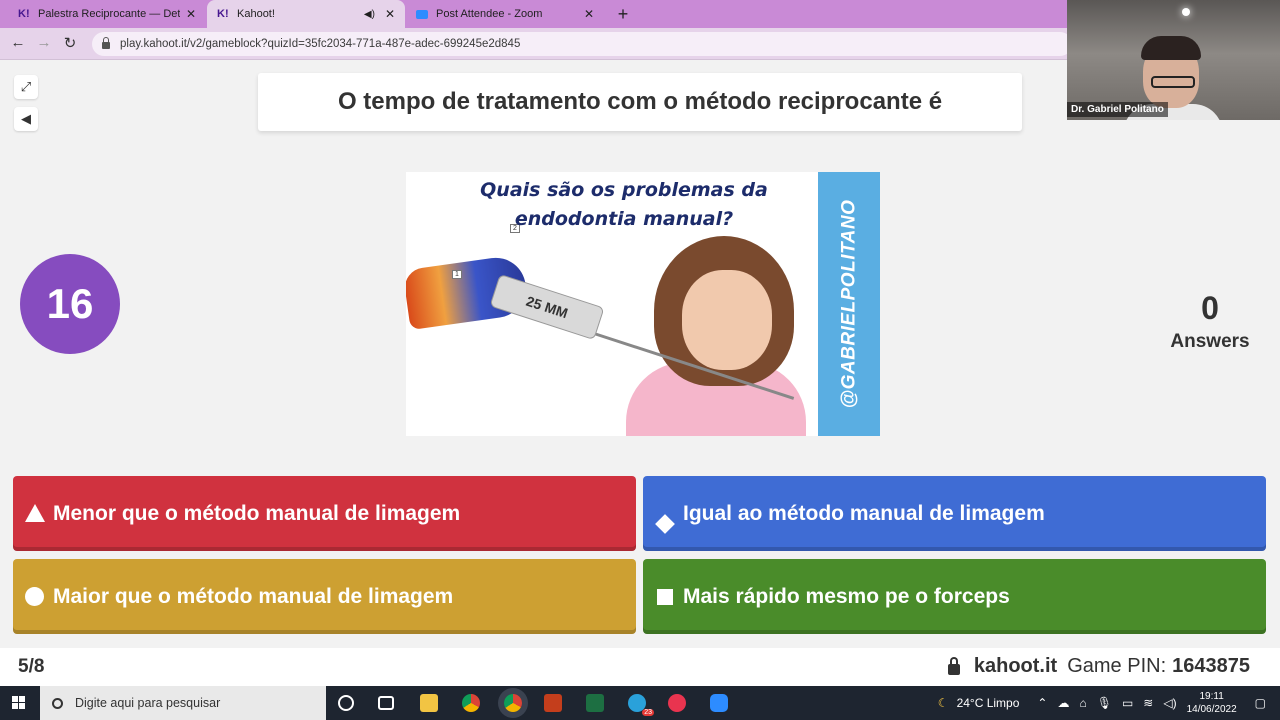 Image resolution: width=1280 pixels, height=720 pixels. Describe the element at coordinates (864, 513) in the screenshot. I see `answer-text: Igual ao método manual de limagem` at that location.